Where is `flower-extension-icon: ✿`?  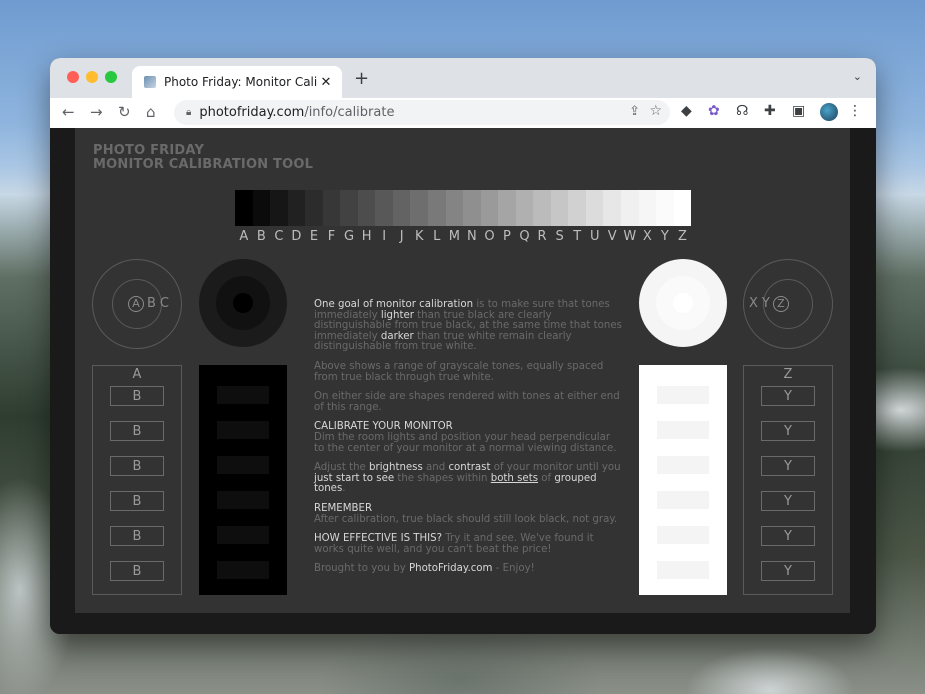
flower-extension-icon: ✿ is located at coordinates (714, 111).